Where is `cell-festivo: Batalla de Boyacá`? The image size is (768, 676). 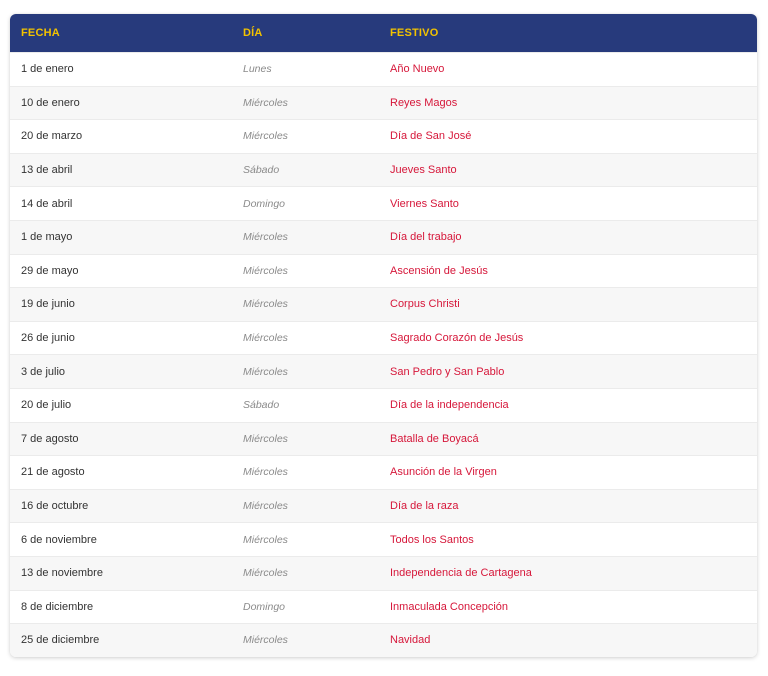
cell-festivo: Batalla de Boyacá is located at coordinates (434, 438).